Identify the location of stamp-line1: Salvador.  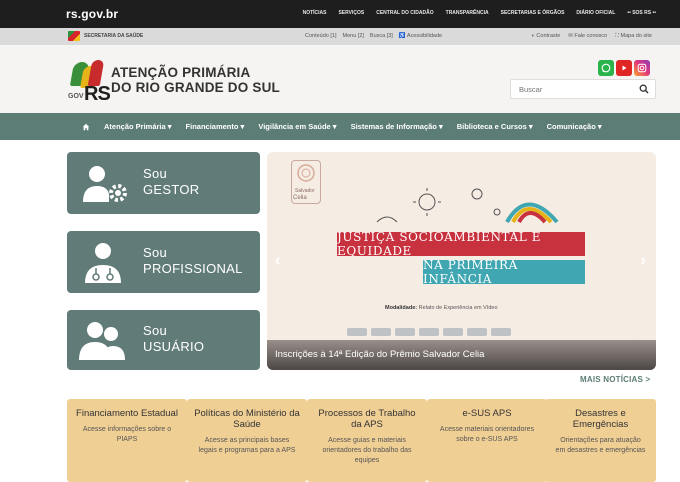
(305, 191).